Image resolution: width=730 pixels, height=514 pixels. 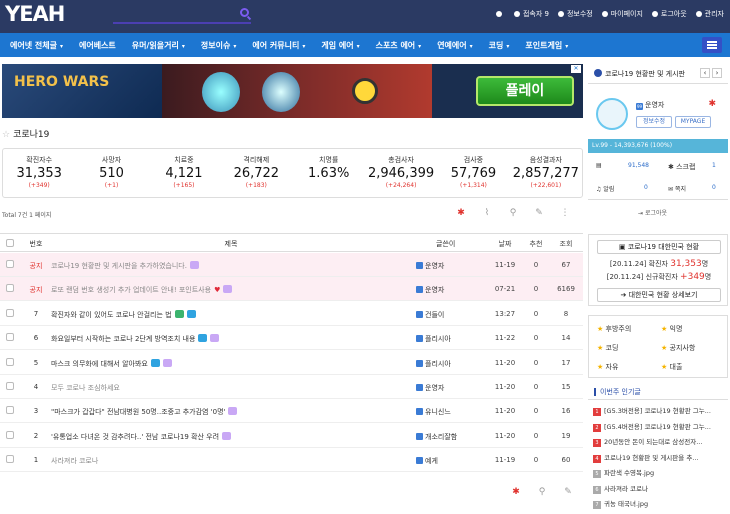 What do you see at coordinates (340, 45) in the screenshot?
I see `nav-item-5: 게임 에어 ▾` at bounding box center [340, 45].